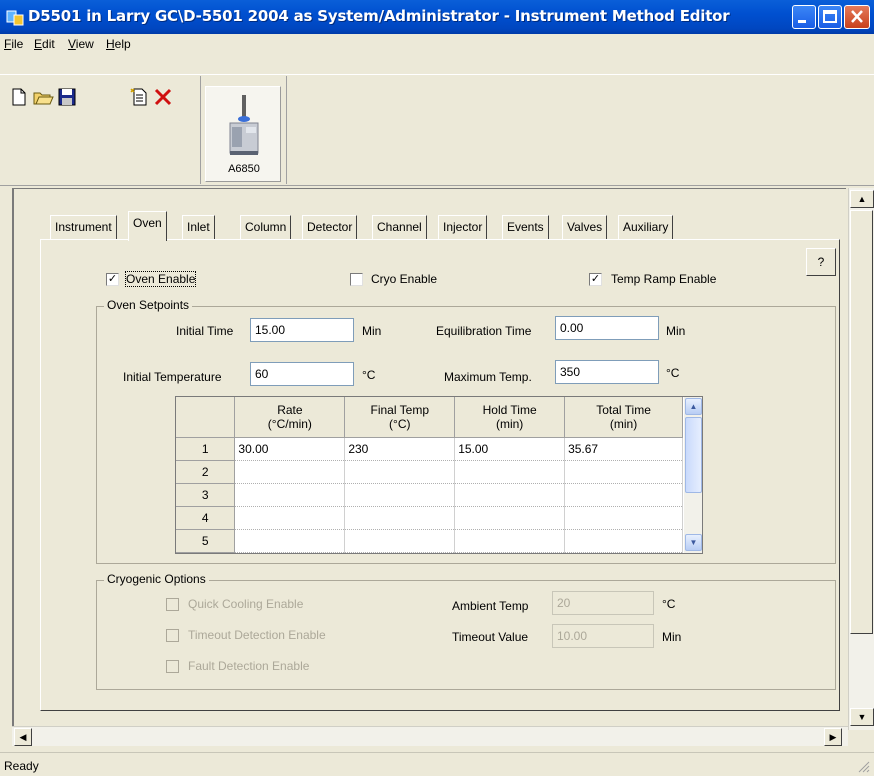 The height and width of the screenshot is (776, 874). Describe the element at coordinates (206, 495) in the screenshot. I see `row-number: 3` at that location.